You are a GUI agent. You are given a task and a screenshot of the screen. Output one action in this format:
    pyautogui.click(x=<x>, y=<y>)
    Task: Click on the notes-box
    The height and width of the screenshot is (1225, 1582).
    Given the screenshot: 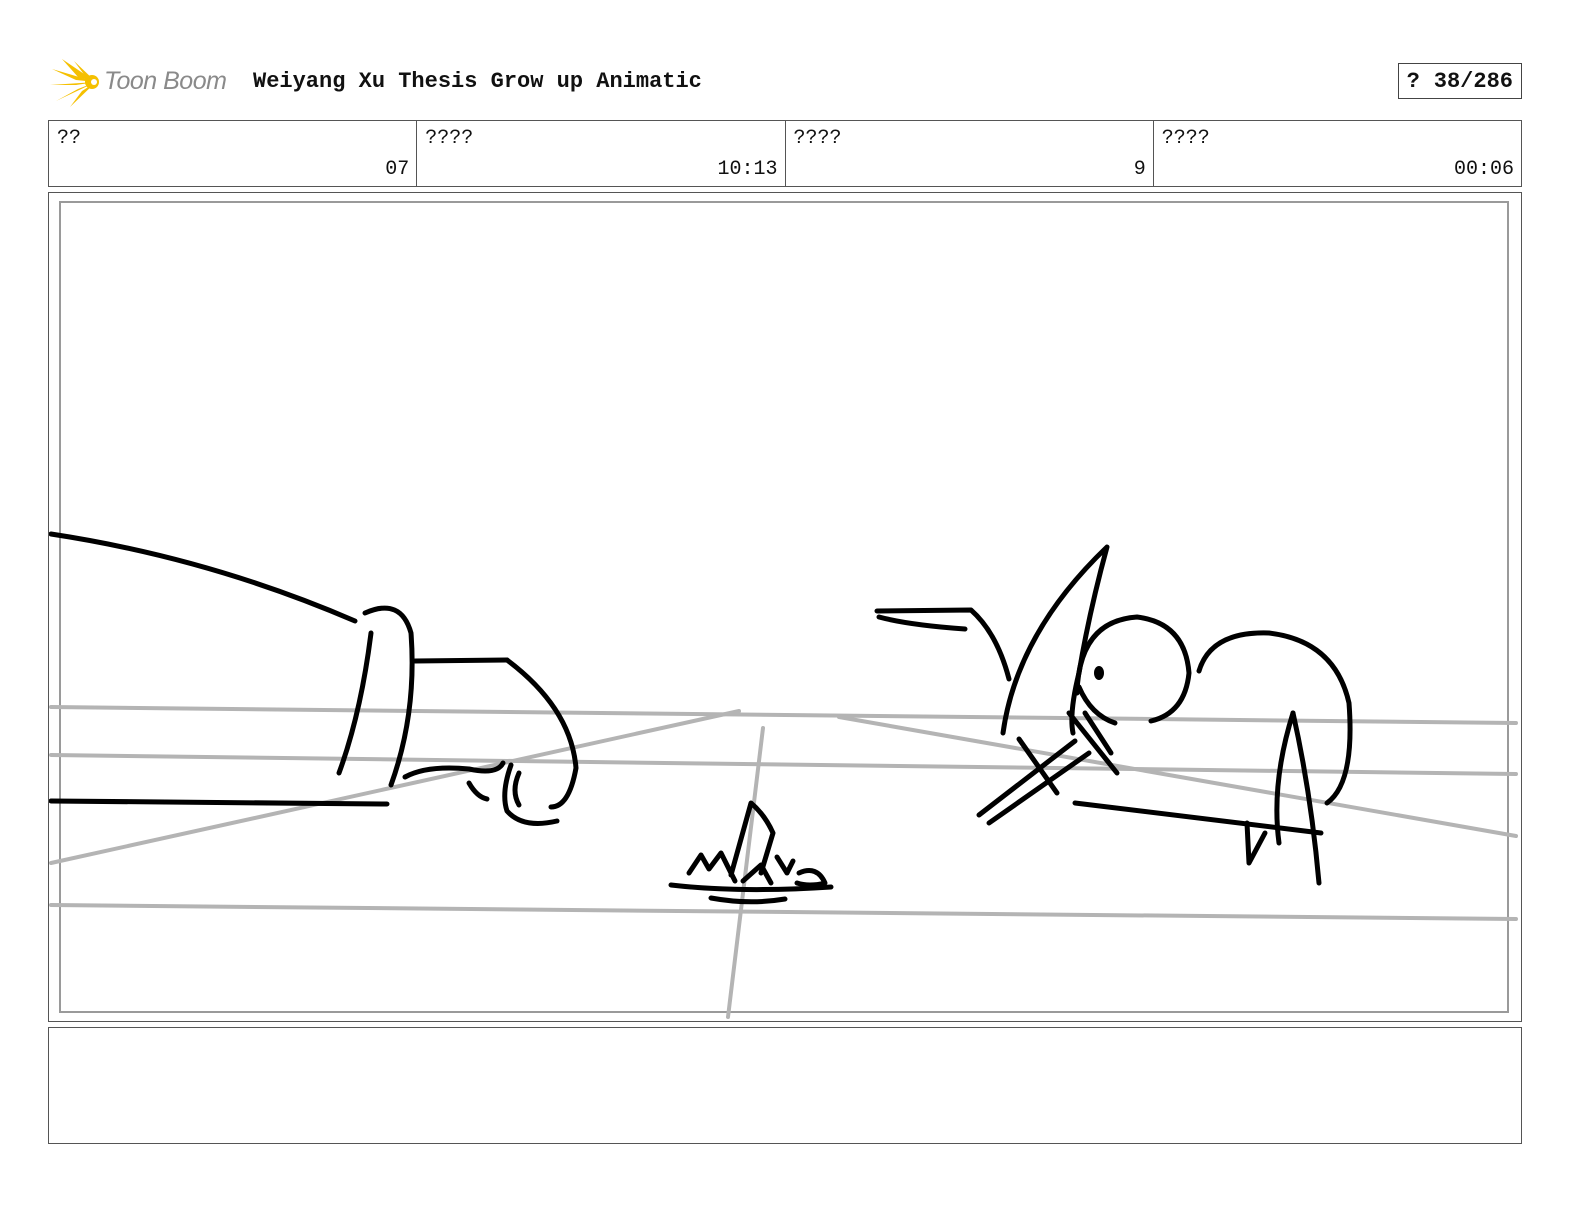 What is the action you would take?
    pyautogui.click(x=785, y=1085)
    